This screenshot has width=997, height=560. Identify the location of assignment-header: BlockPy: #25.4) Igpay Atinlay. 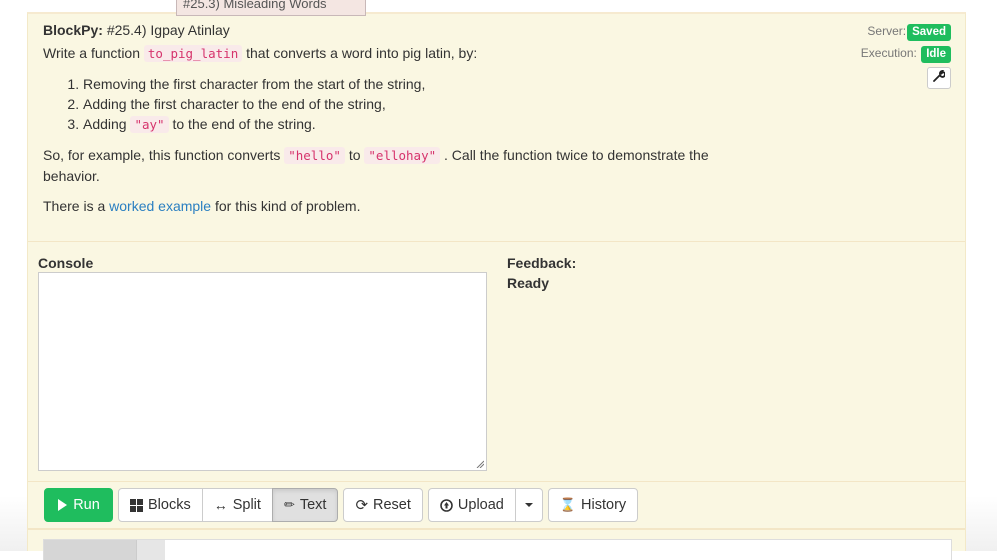
(136, 30).